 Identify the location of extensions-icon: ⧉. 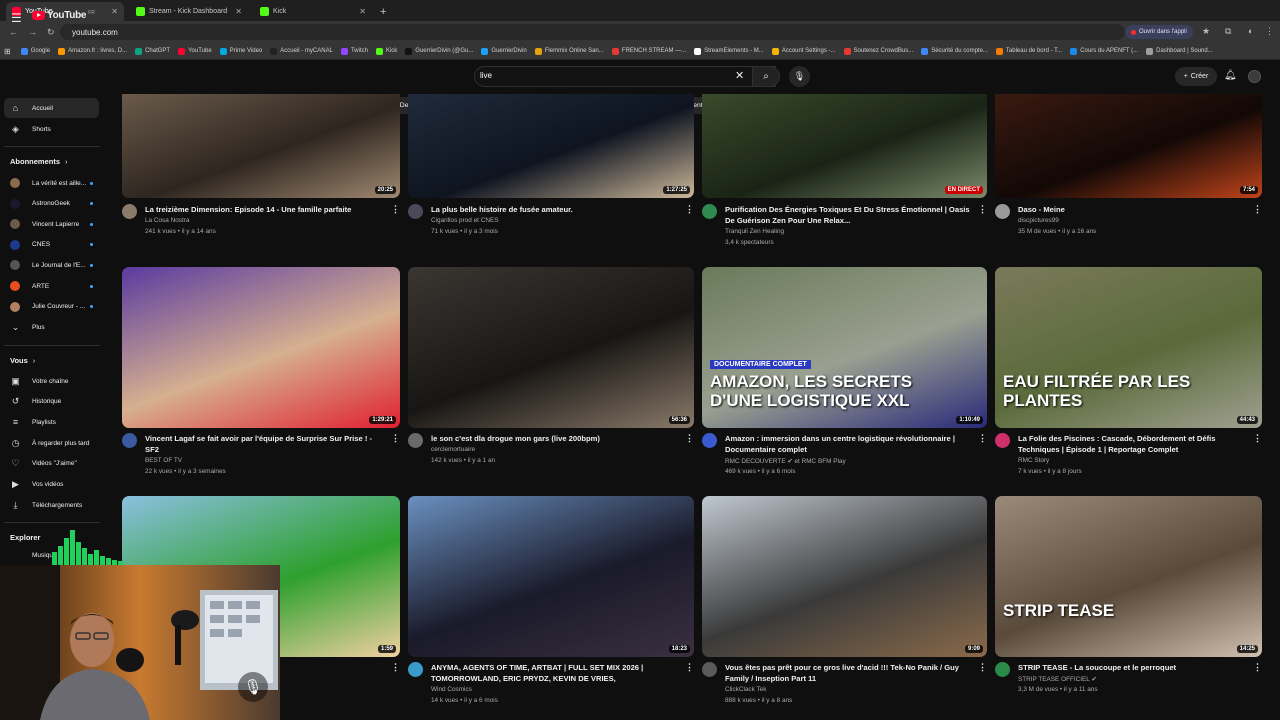
(1228, 31).